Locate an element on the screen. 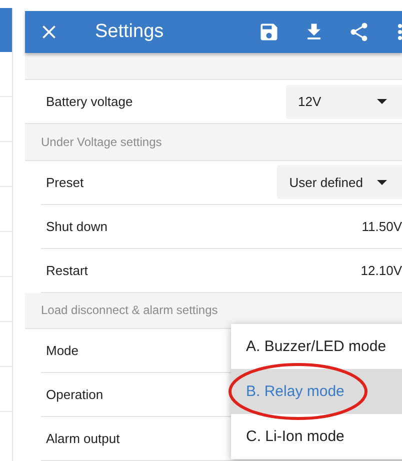 The height and width of the screenshot is (461, 402). menu-item: C. Li-Ion mode is located at coordinates (316, 436).